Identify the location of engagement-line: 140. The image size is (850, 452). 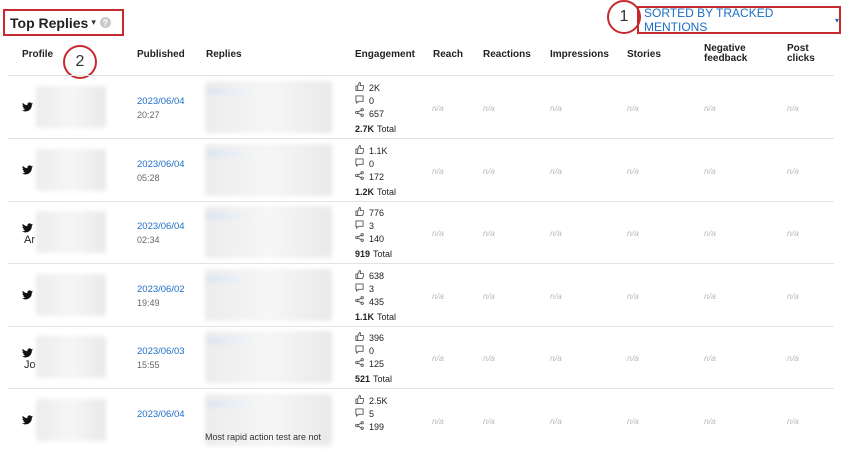
(369, 238).